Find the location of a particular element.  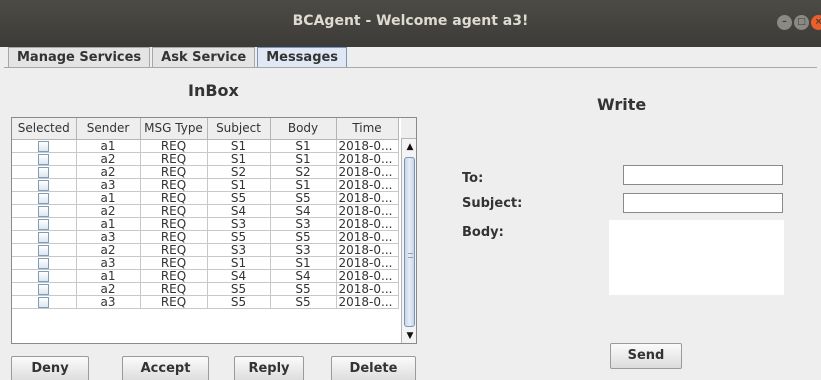

minimize-icon: – is located at coordinates (784, 22).